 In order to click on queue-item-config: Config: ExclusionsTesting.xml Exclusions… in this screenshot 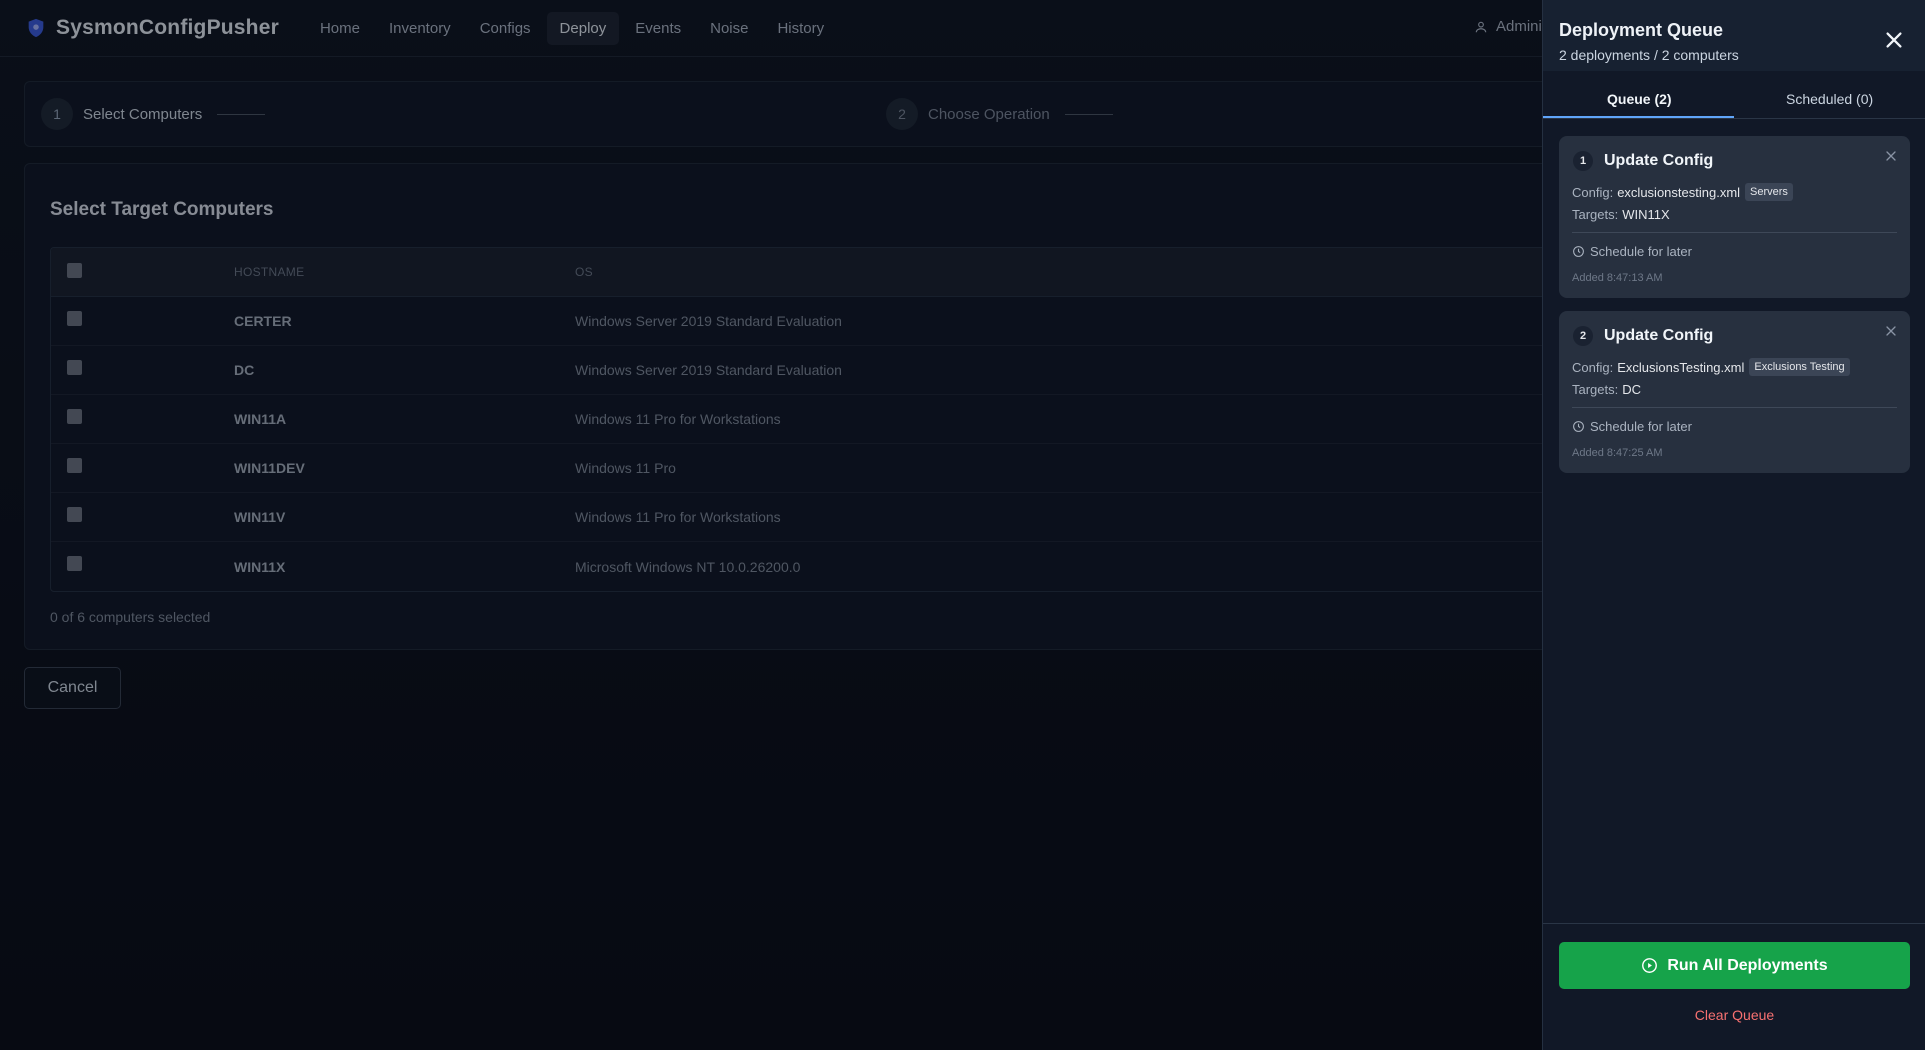, I will do `click(1711, 367)`.